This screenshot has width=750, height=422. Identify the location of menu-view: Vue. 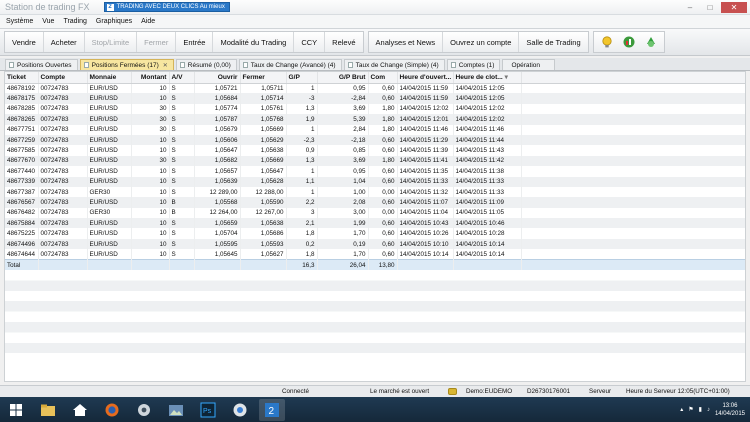
(48, 21).